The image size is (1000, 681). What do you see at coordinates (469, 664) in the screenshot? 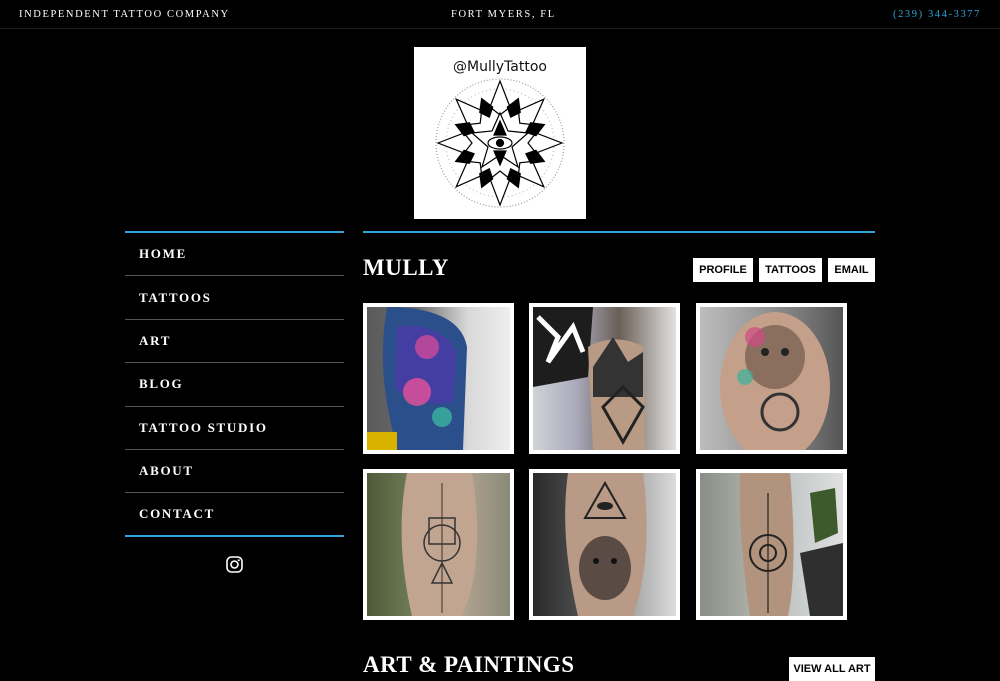
I see `art-section-heading: ART & PAINTINGS` at bounding box center [469, 664].